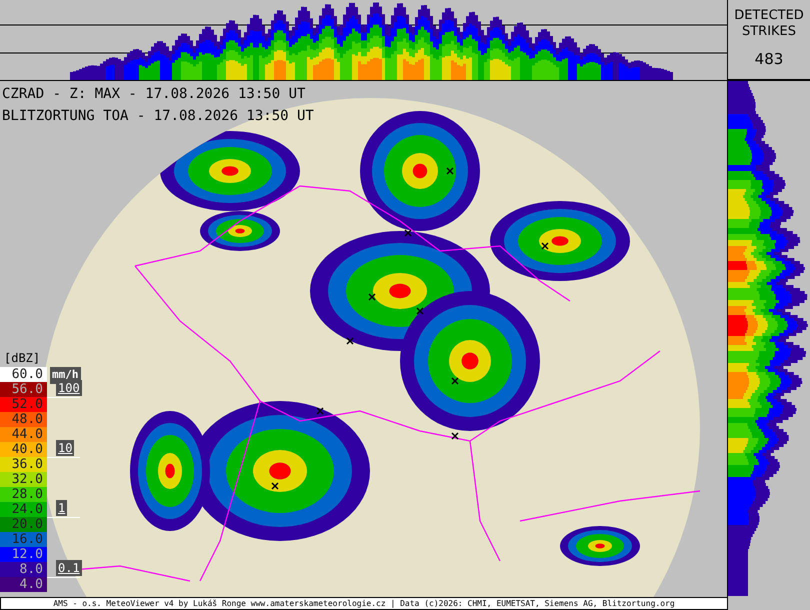 Image resolution: width=810 pixels, height=610 pixels. Describe the element at coordinates (23, 494) in the screenshot. I see `legend-swatch: 28.0` at that location.